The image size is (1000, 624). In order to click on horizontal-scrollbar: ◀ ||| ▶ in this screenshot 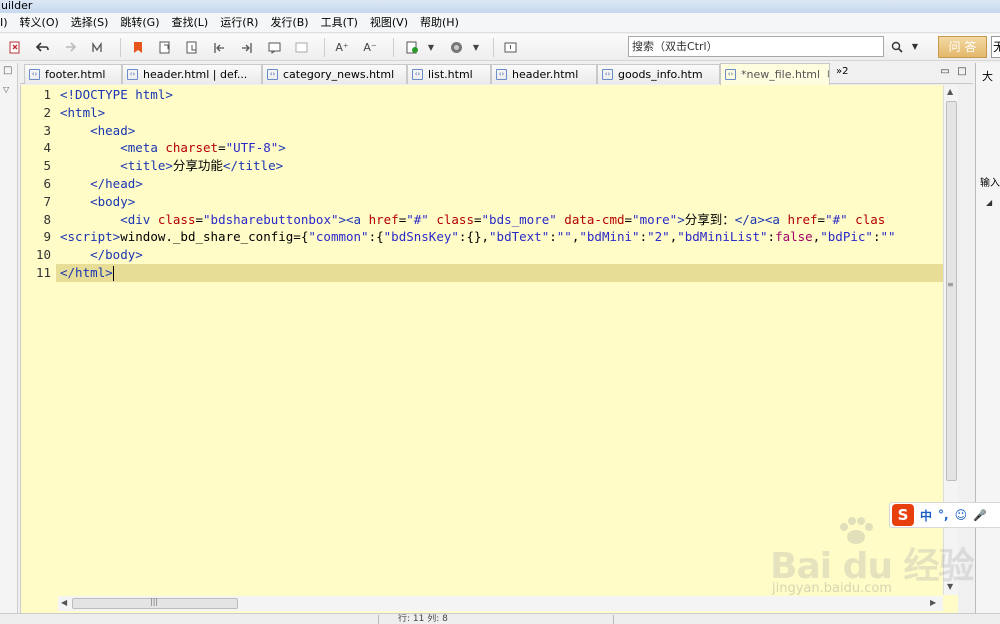, I will do `click(500, 603)`.